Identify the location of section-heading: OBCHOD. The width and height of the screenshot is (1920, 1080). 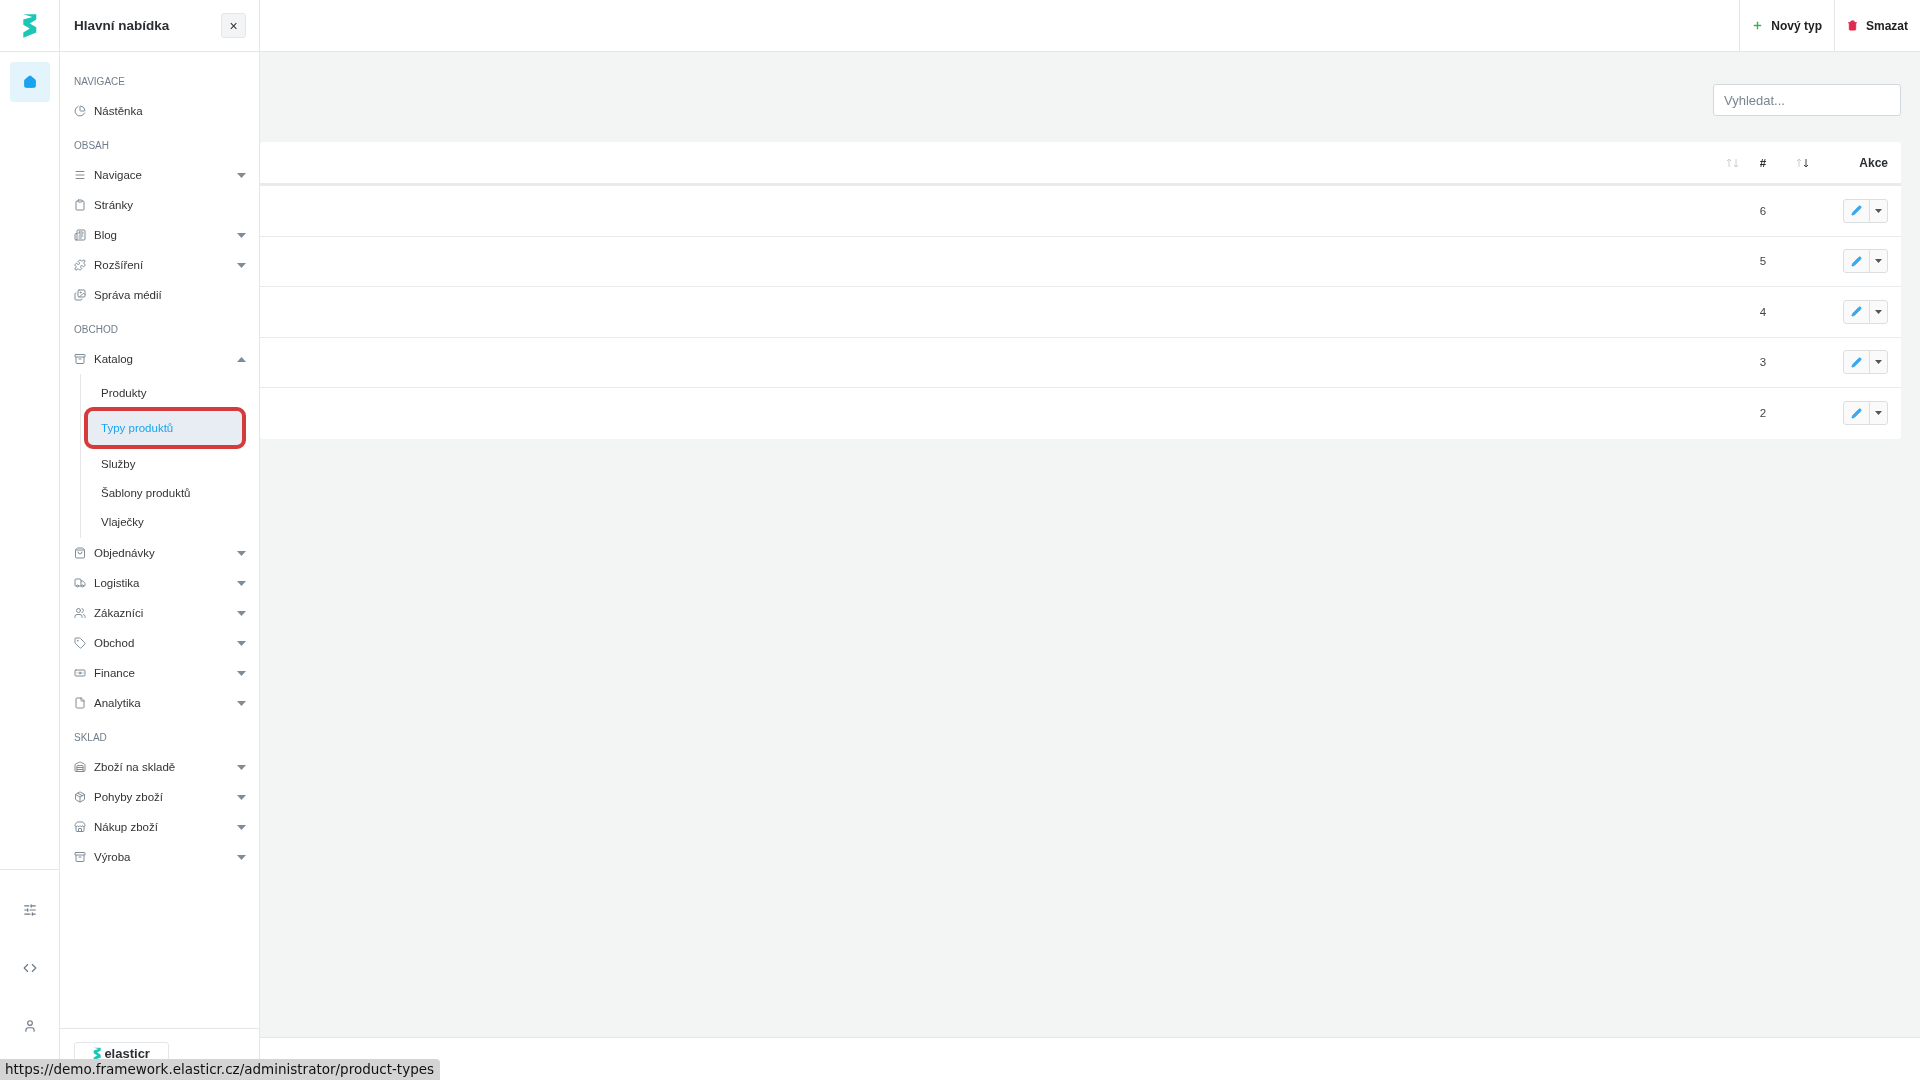
(96, 330).